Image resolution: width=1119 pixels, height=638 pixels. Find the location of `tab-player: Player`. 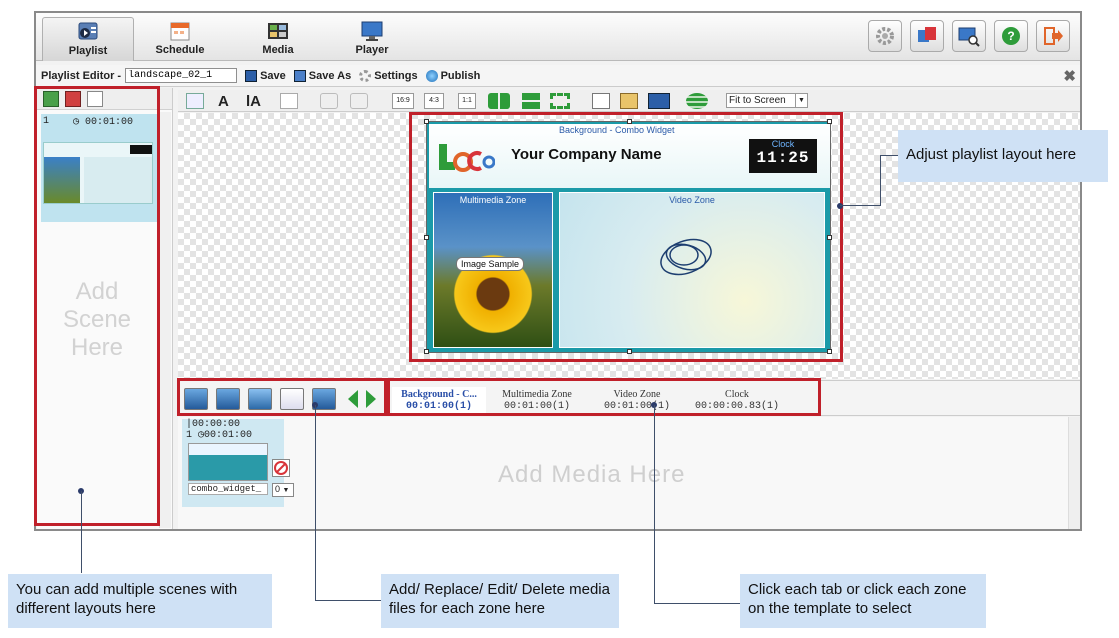

tab-player: Player is located at coordinates (372, 39).